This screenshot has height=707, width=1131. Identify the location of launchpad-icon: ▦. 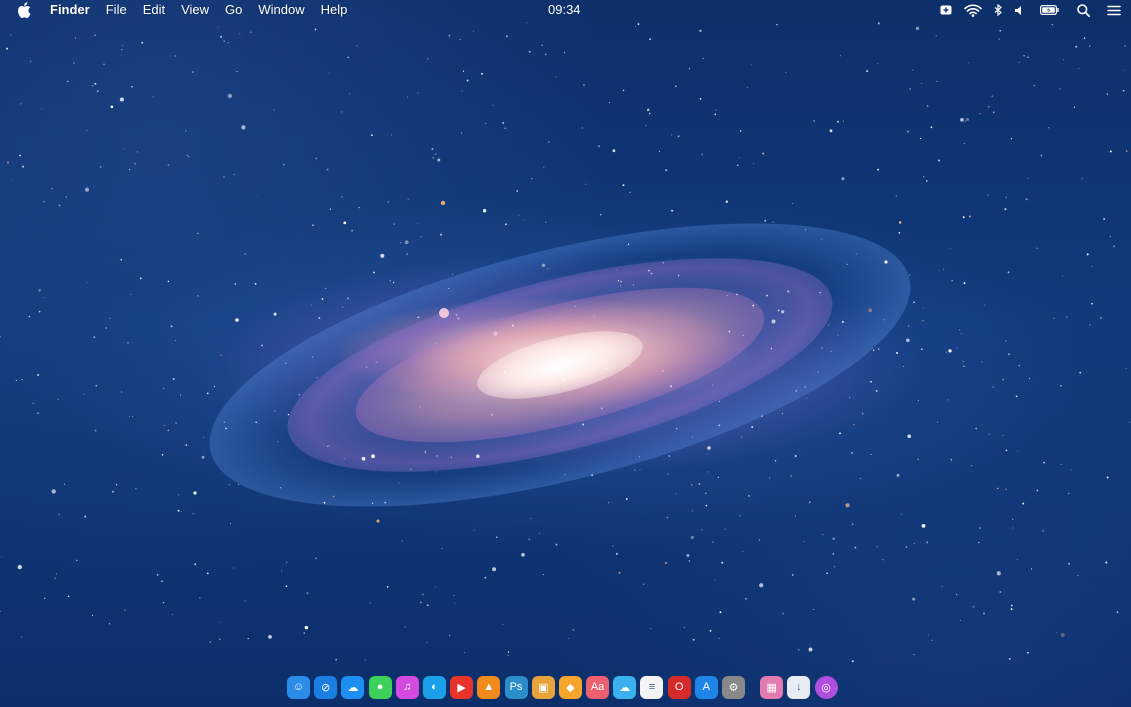
(772, 687).